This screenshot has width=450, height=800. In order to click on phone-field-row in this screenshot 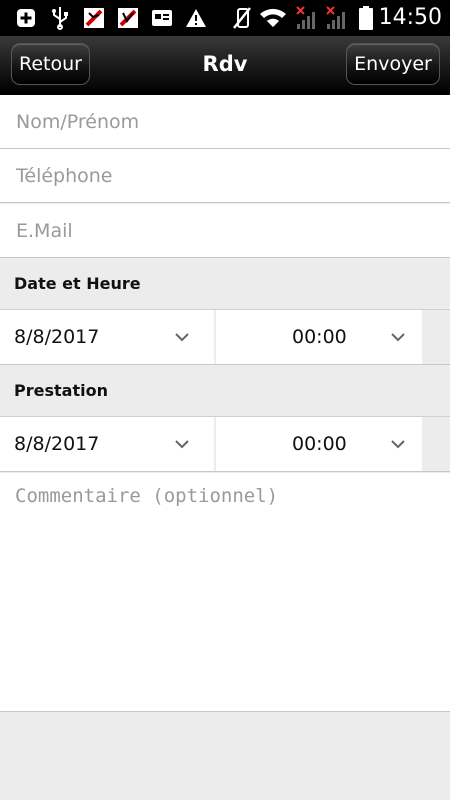, I will do `click(225, 176)`.